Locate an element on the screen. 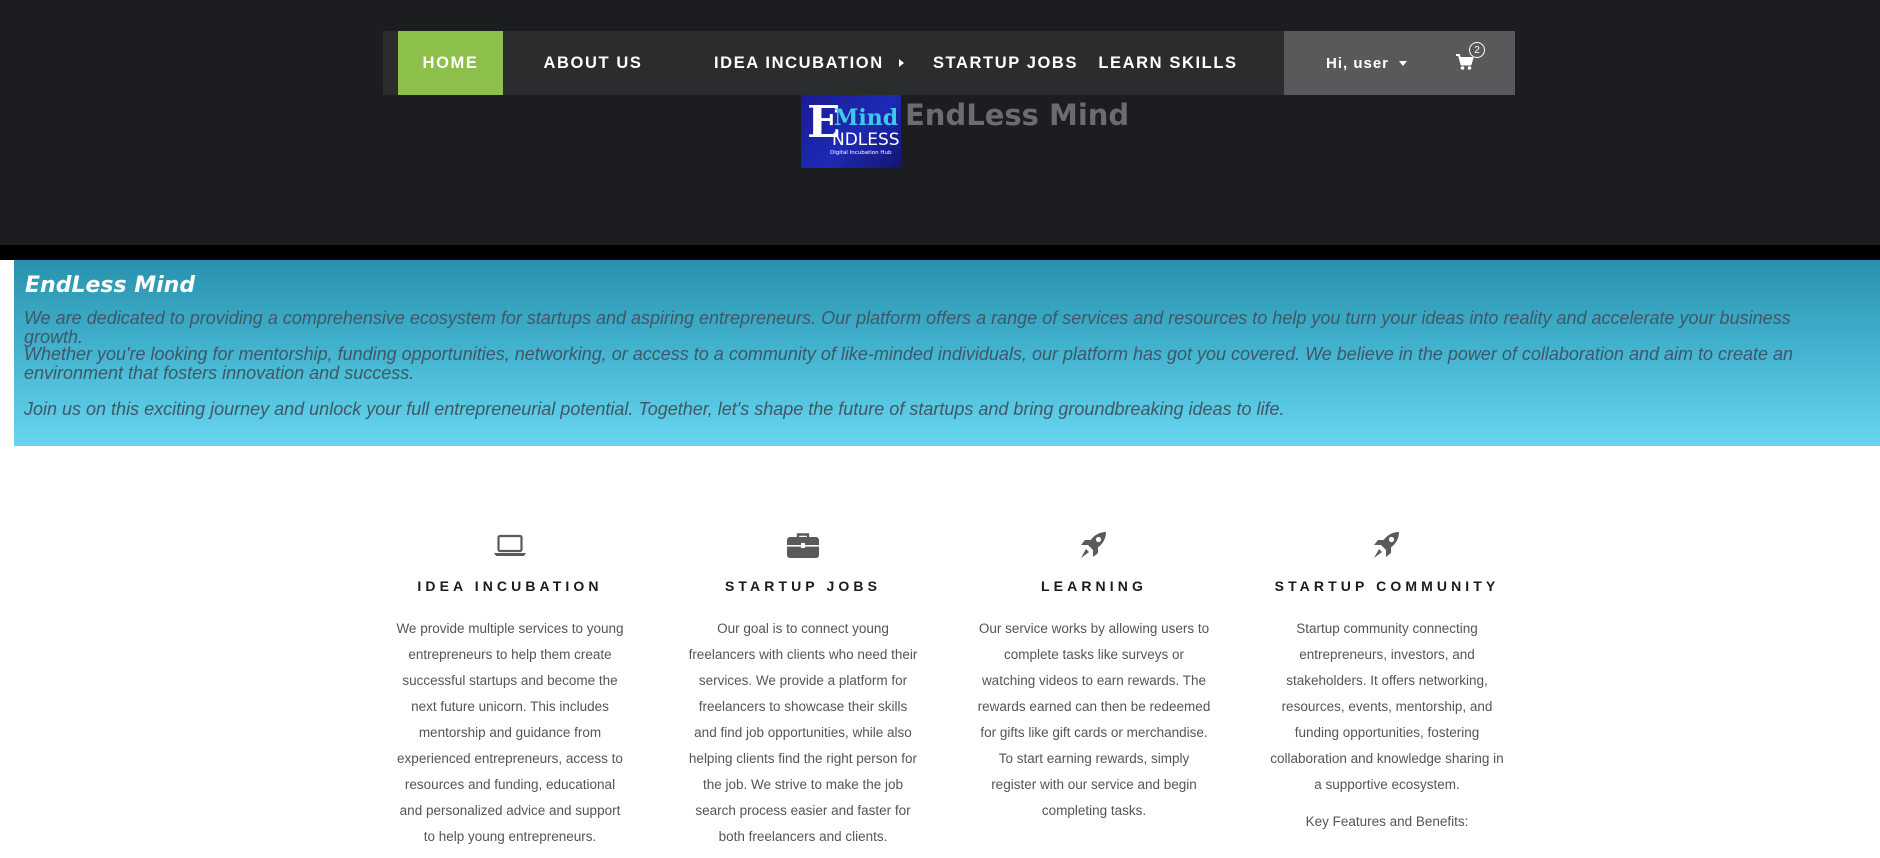 This screenshot has height=858, width=1880. user-menu-toggle: Hi, user is located at coordinates (1367, 63).